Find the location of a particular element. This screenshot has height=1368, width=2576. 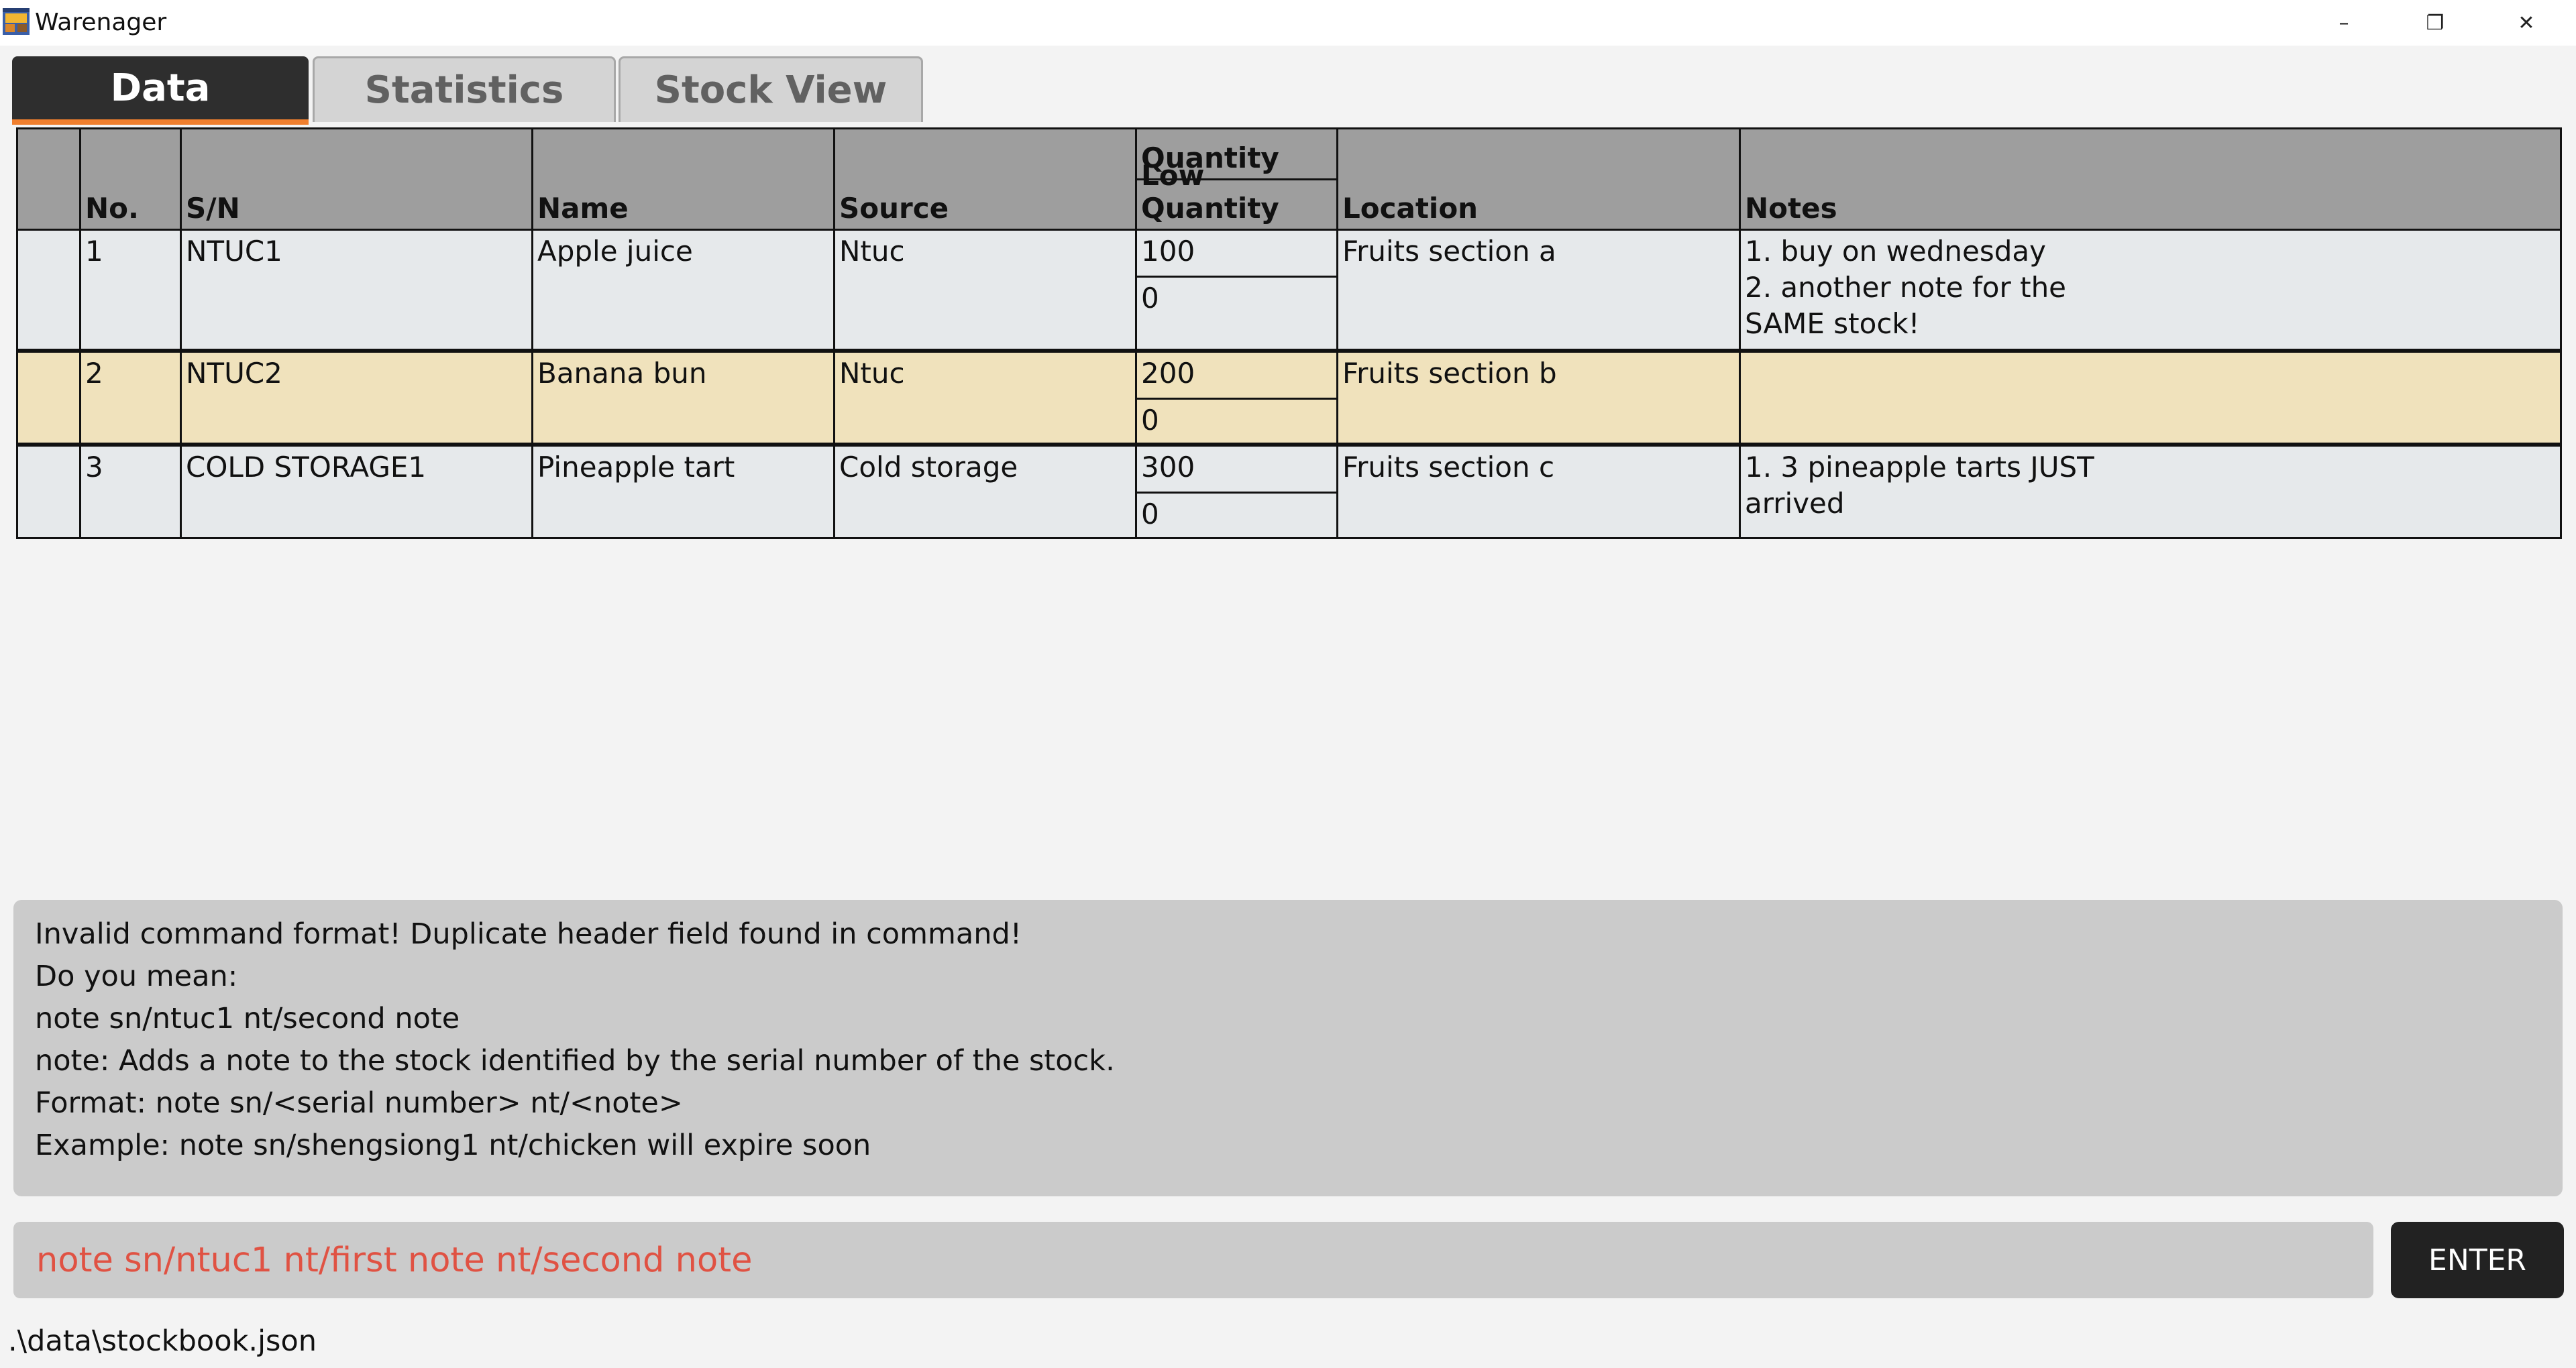

header-notes: Notes is located at coordinates (2150, 179).